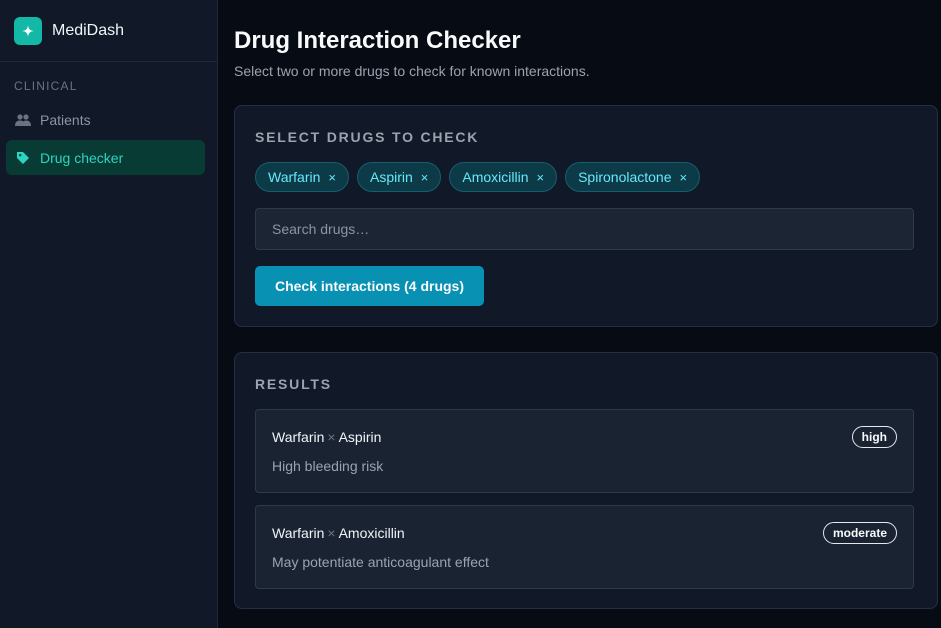 The image size is (941, 628). I want to click on drug-search-input, so click(584, 229).